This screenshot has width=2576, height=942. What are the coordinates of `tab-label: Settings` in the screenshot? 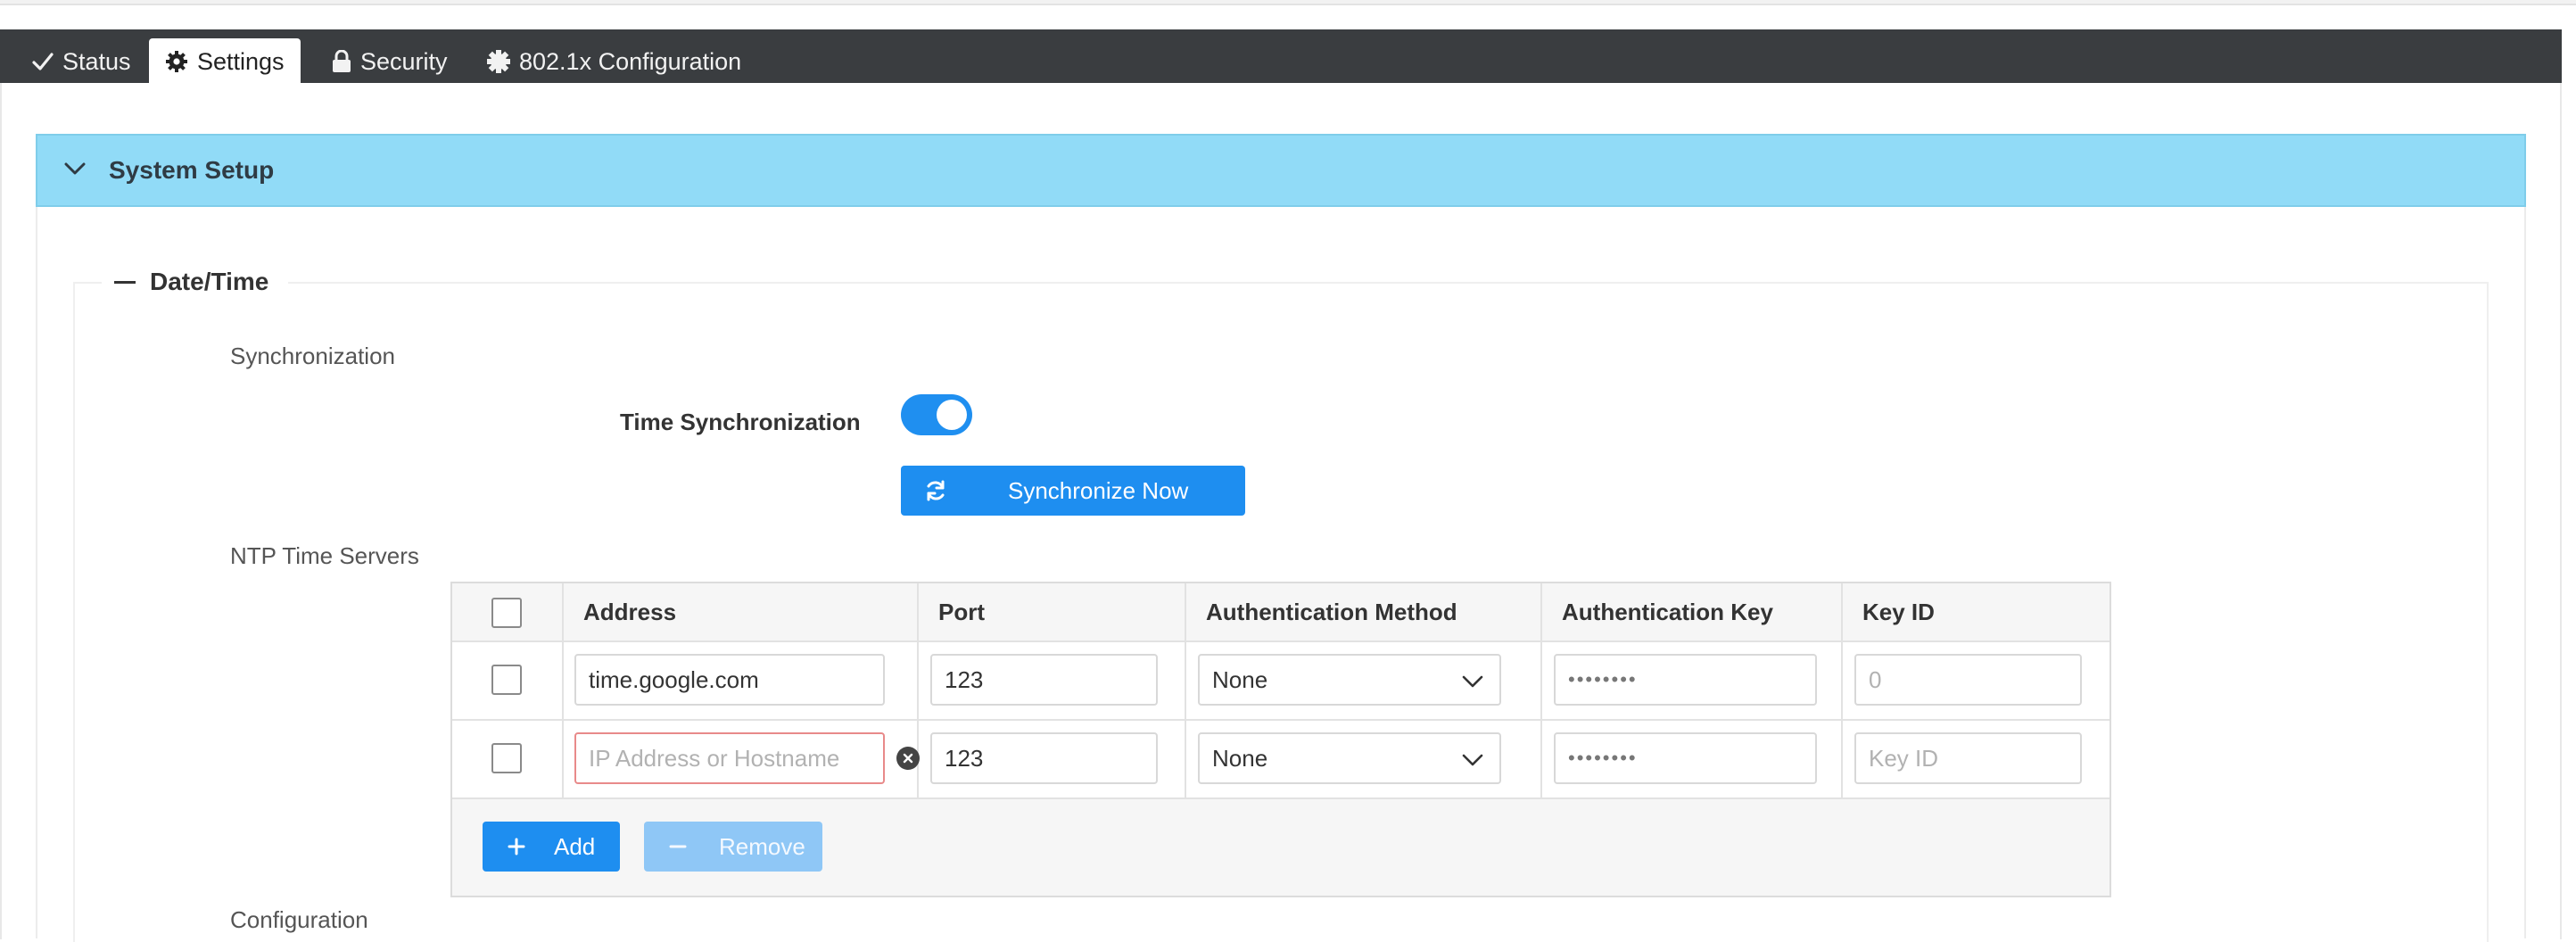 It's located at (241, 61).